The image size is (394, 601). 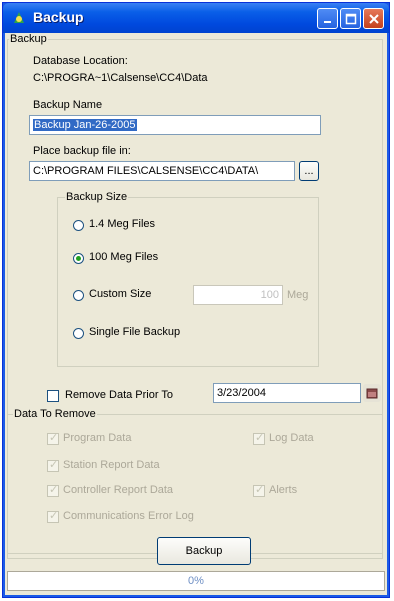 What do you see at coordinates (298, 295) in the screenshot?
I see `custom-size-unit: Meg` at bounding box center [298, 295].